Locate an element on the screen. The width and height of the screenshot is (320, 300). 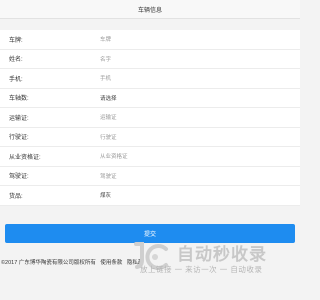
axle-count-label: 车轴数: is located at coordinates (19, 99).